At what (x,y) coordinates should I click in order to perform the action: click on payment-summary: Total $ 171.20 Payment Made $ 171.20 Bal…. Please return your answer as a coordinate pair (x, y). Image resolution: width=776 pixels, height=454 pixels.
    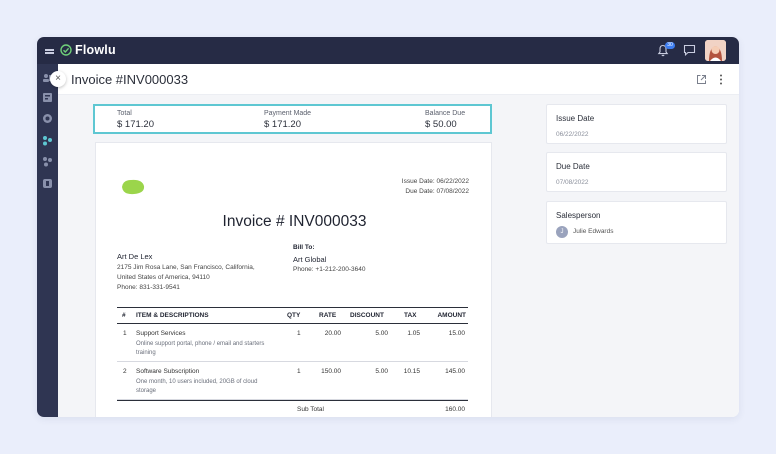
    Looking at the image, I should click on (292, 119).